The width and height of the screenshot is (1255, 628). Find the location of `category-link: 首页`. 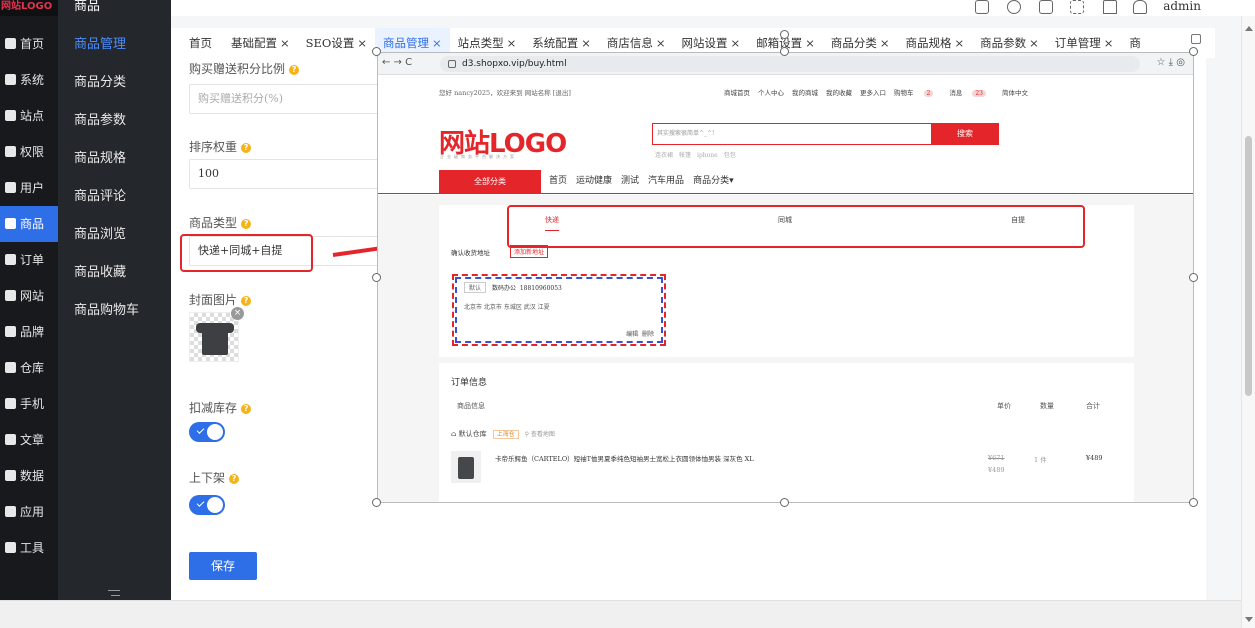

category-link: 首页 is located at coordinates (558, 181).